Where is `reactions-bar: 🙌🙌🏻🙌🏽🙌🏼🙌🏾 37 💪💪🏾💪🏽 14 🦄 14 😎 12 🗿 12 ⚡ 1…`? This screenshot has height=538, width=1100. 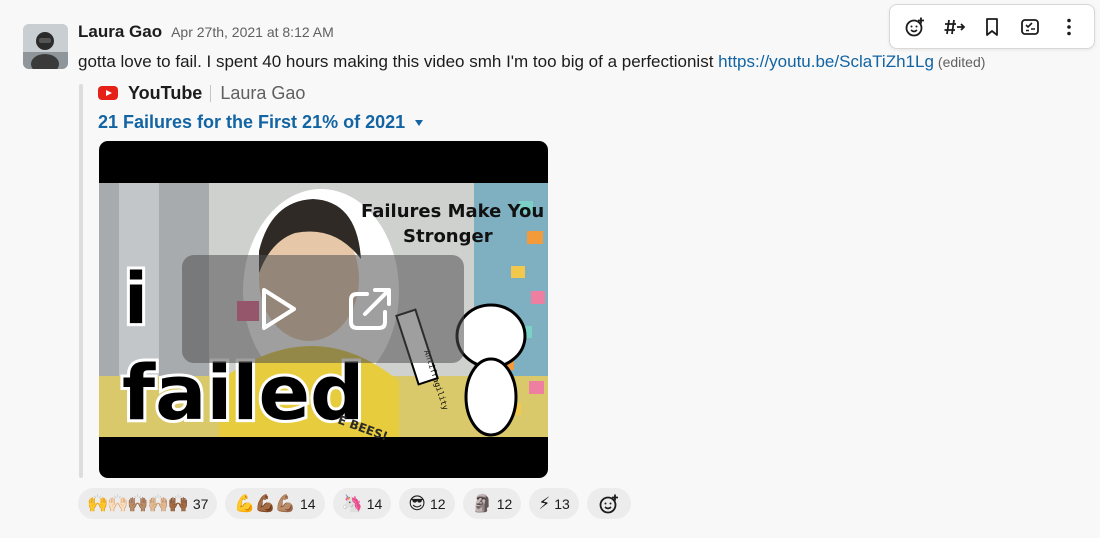
reactions-bar: 🙌🙌🏻🙌🏽🙌🏼🙌🏾 37 💪💪🏾💪🏽 14 🦄 14 😎 12 🗿 12 ⚡ 1… is located at coordinates (354, 503).